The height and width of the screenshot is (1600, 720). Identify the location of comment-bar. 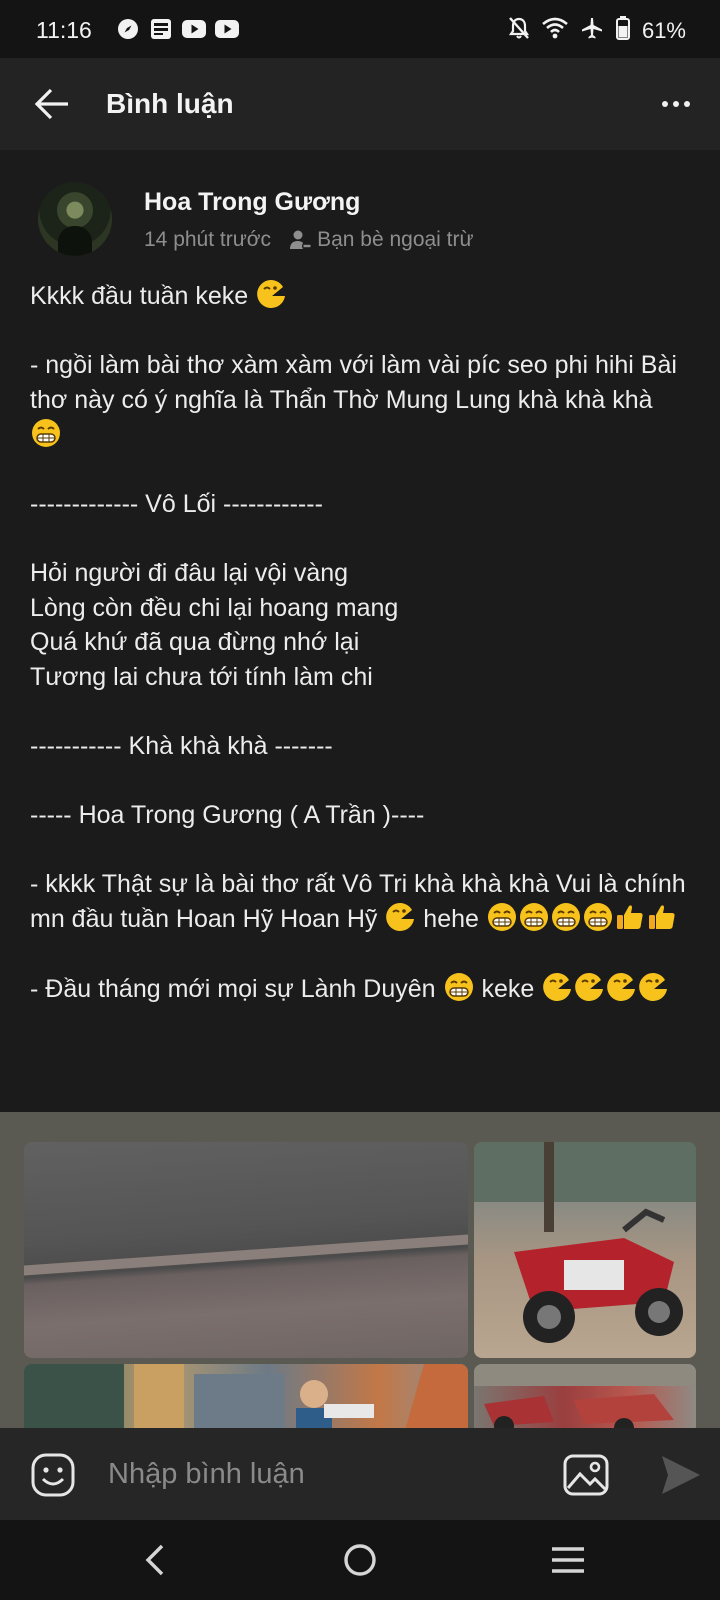
(360, 1474).